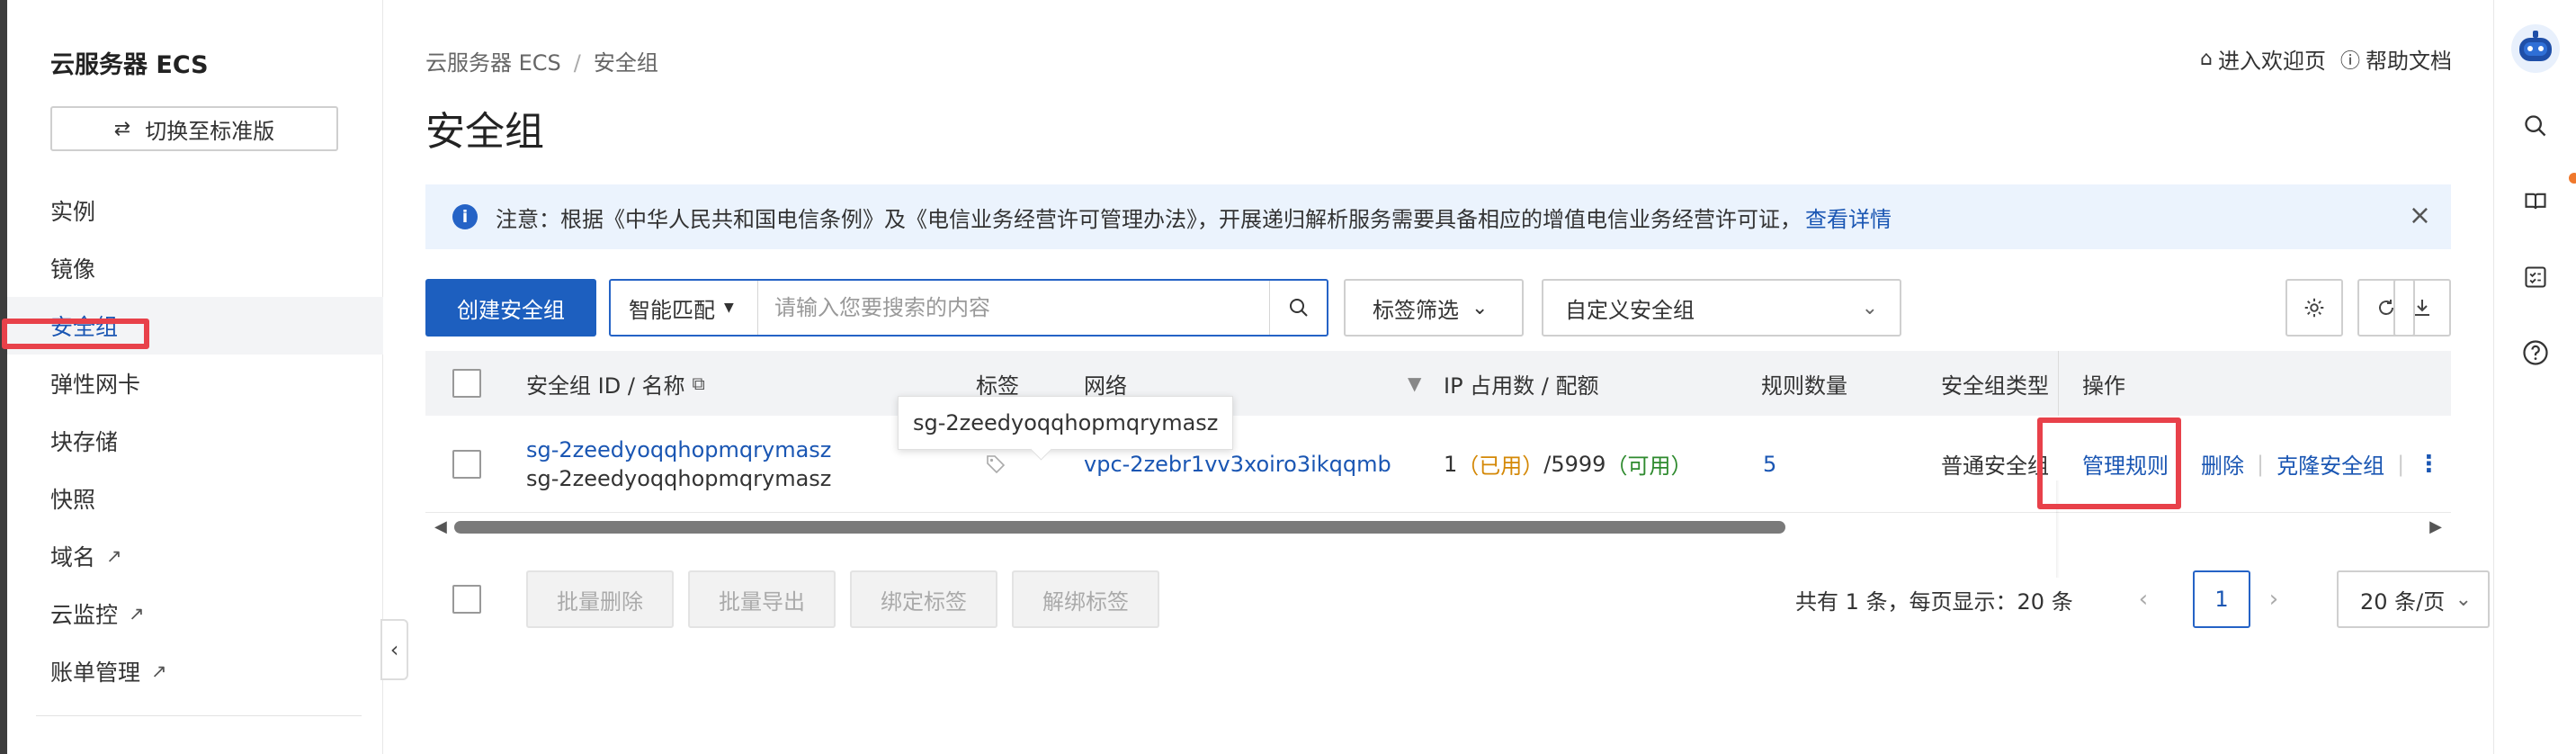 This screenshot has height=754, width=2576. Describe the element at coordinates (1630, 310) in the screenshot. I see `sg-type-label: 自定义安全组` at that location.